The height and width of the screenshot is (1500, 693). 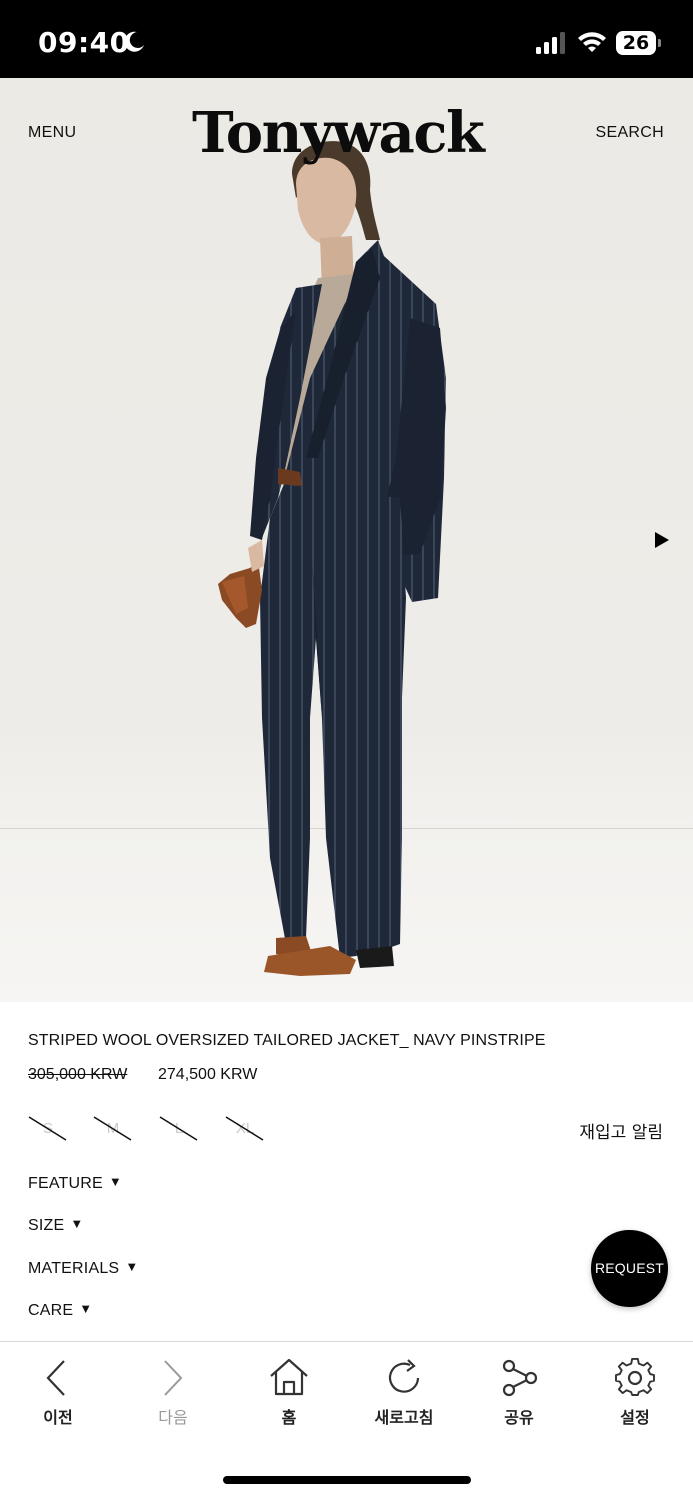 I want to click on back-button: 이전, so click(x=58, y=1394).